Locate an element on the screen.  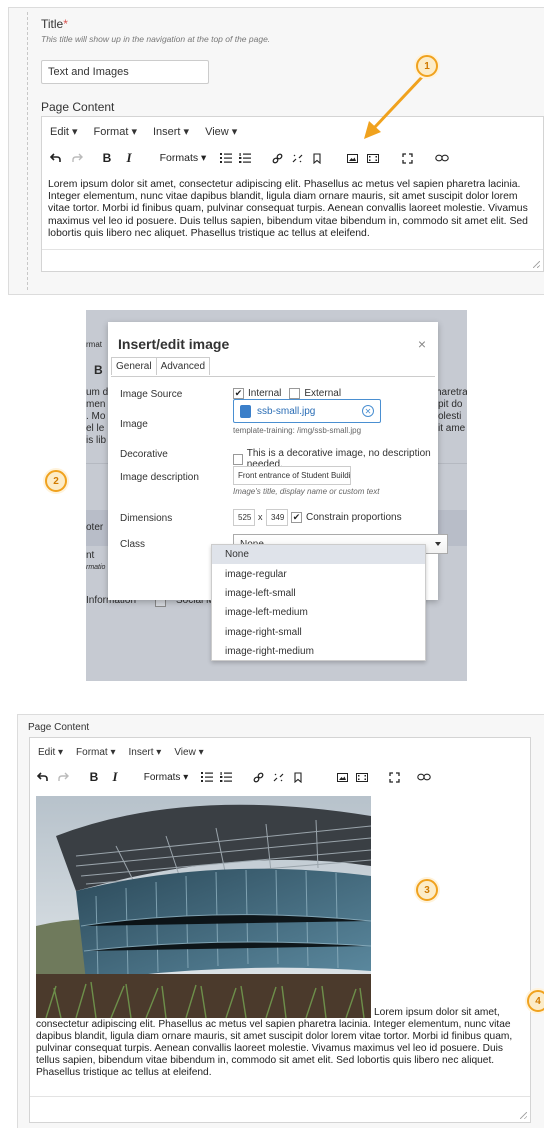
class-option-image-right-small: image-right-small is located at coordinates (318, 632).